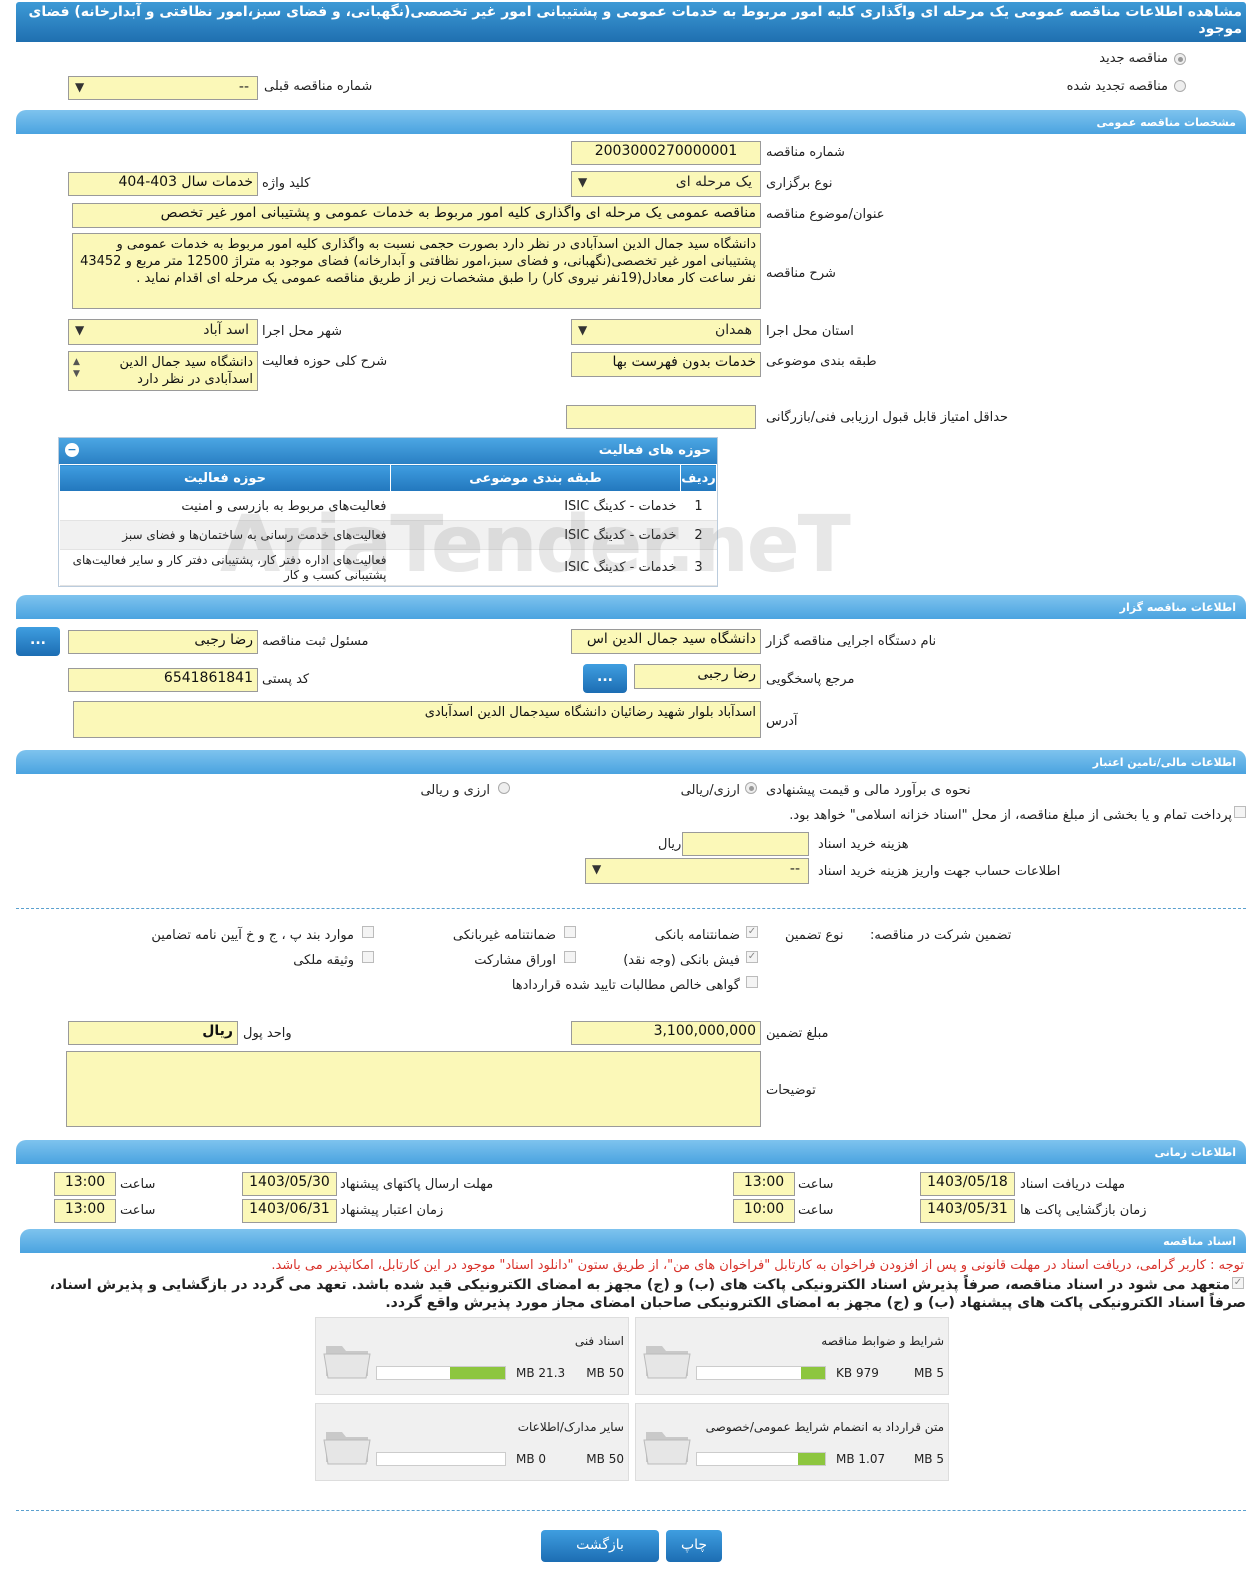  Describe the element at coordinates (697, 871) in the screenshot. I see `account-info-select: -- ▼` at that location.